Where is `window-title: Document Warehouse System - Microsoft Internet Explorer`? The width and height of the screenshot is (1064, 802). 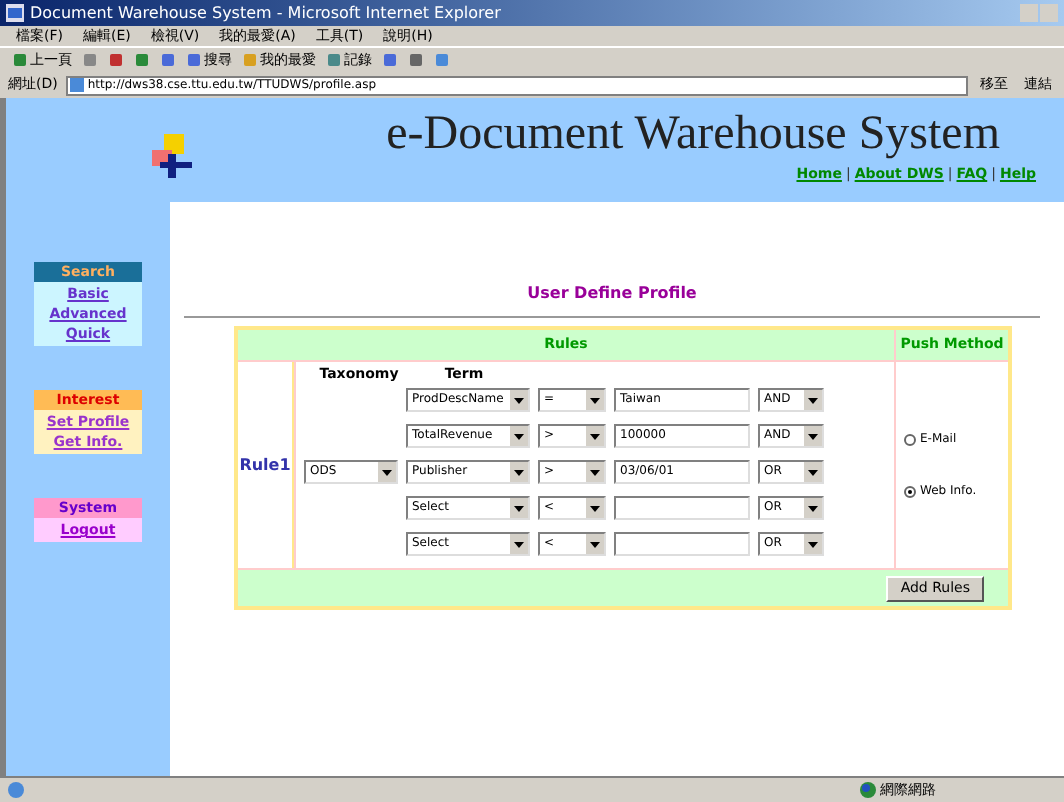 window-title: Document Warehouse System - Microsoft Internet Explorer is located at coordinates (265, 13).